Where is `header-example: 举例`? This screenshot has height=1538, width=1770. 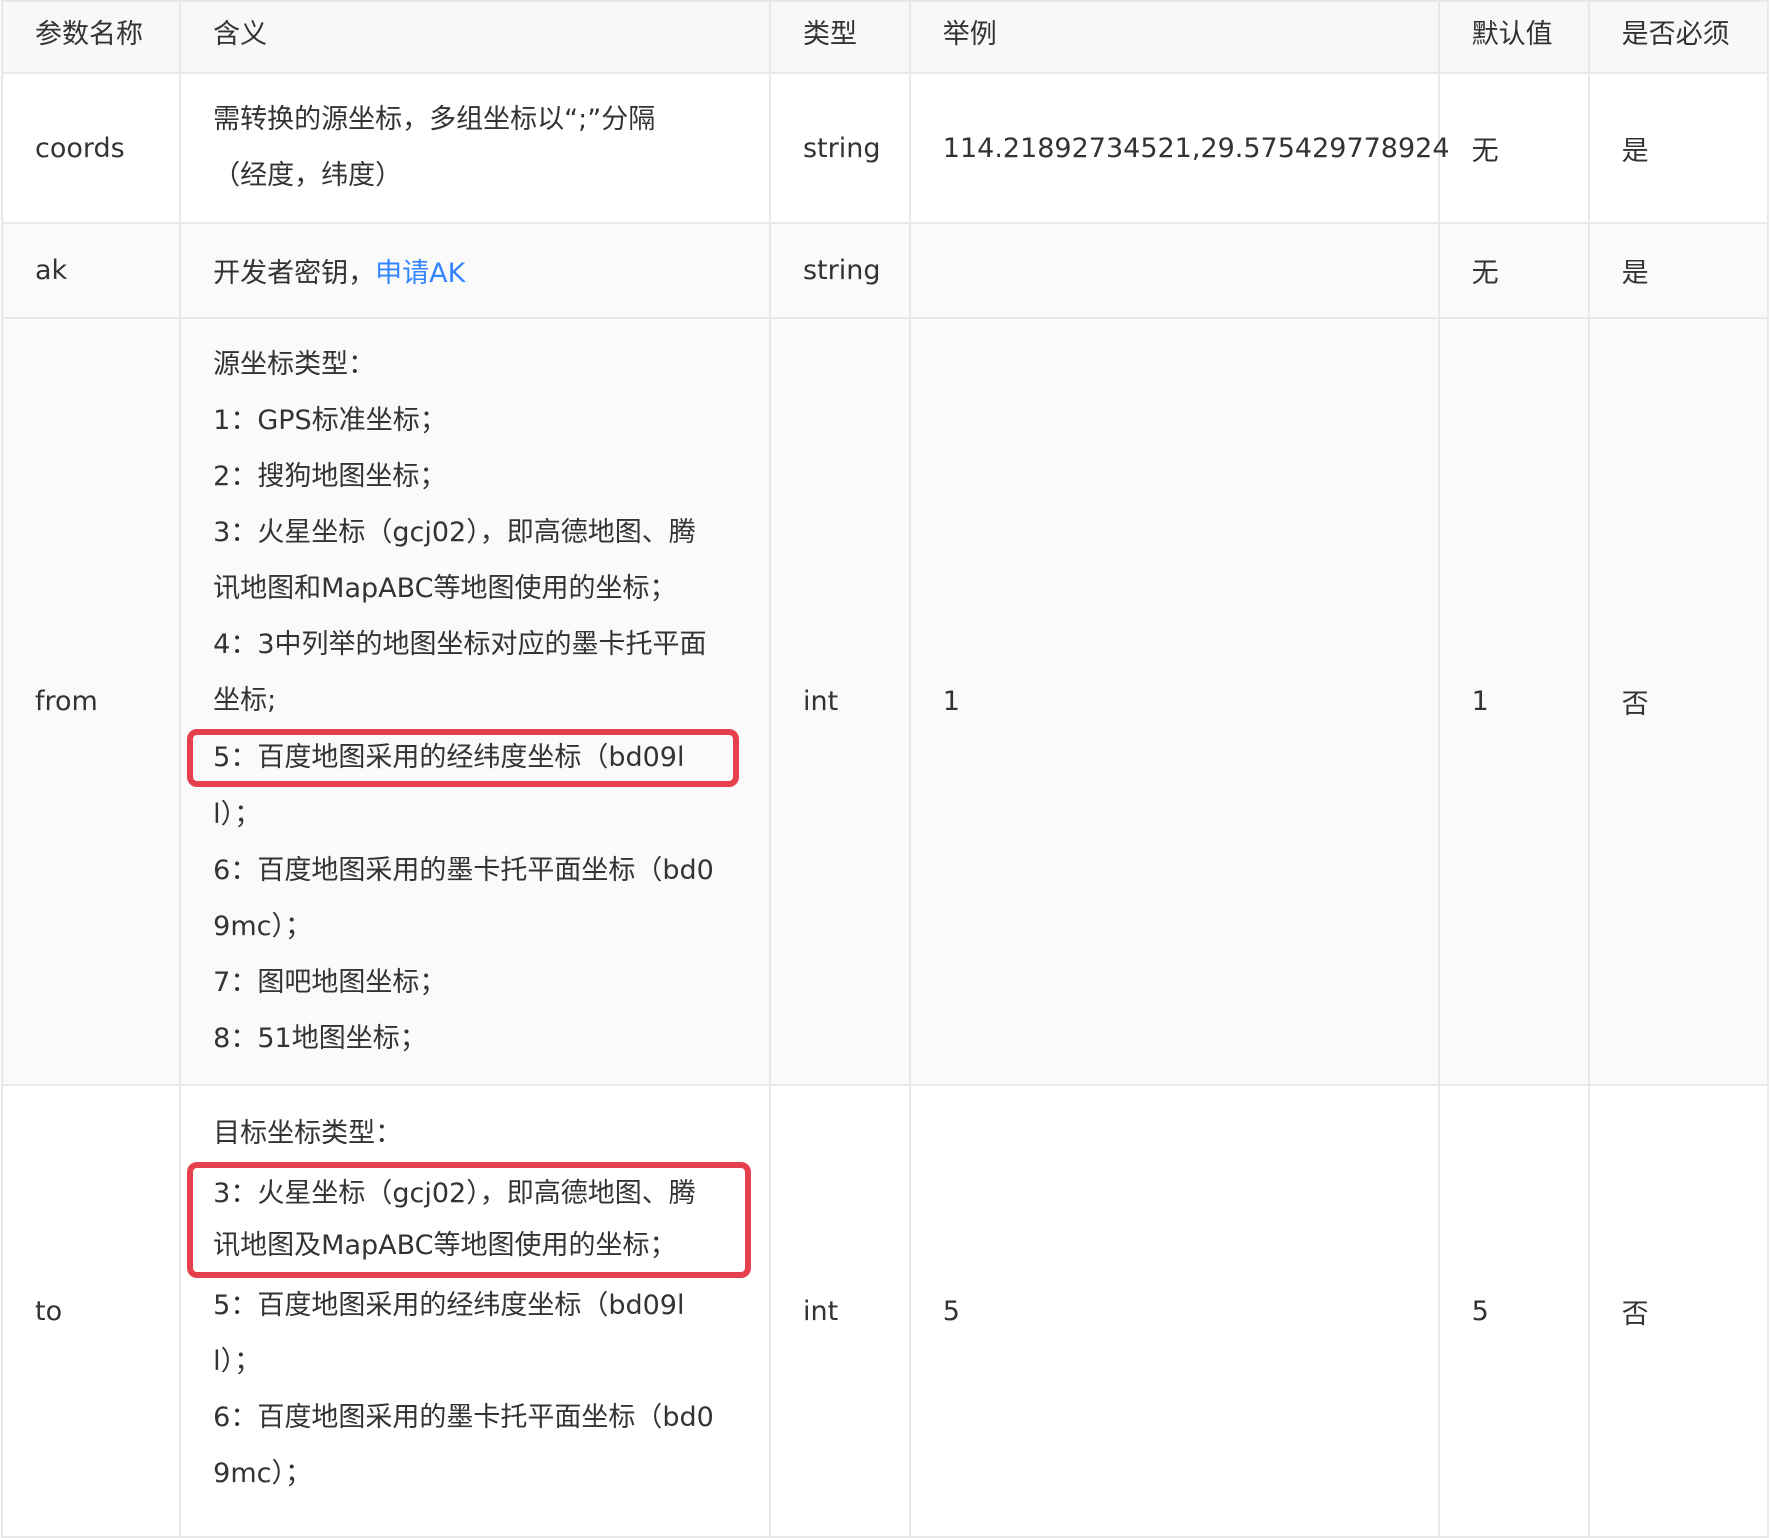
header-example: 举例 is located at coordinates (1174, 37).